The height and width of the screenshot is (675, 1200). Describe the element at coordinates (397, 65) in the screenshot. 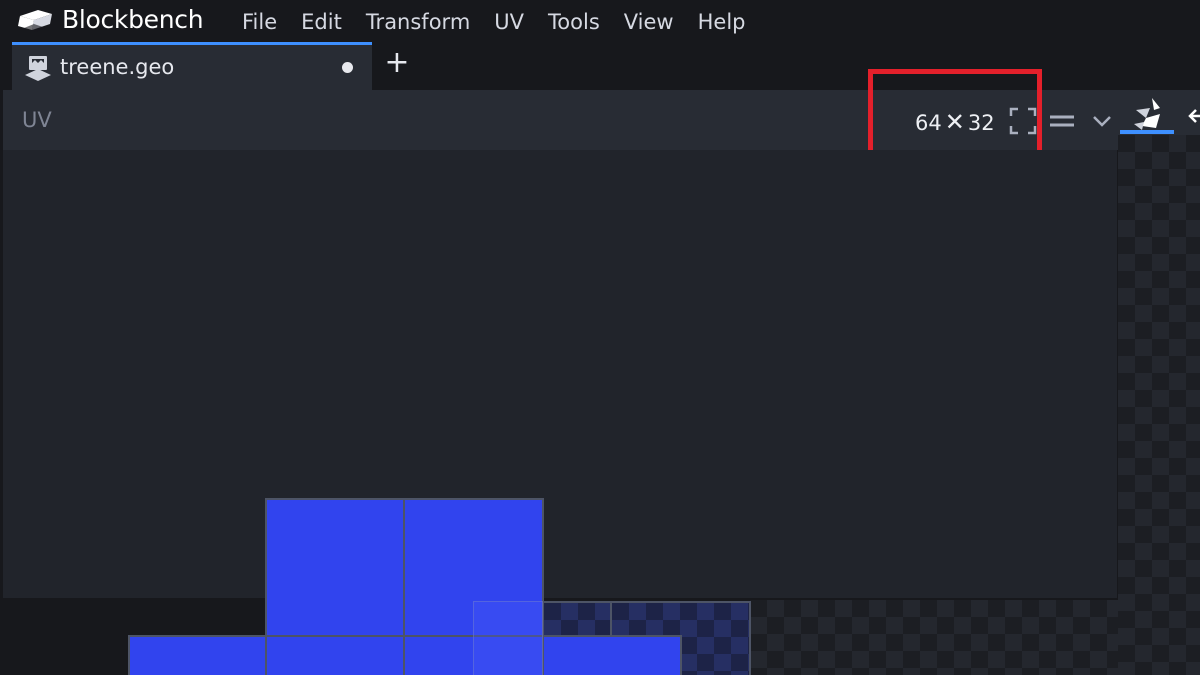

I see `new-tab-button: +` at that location.